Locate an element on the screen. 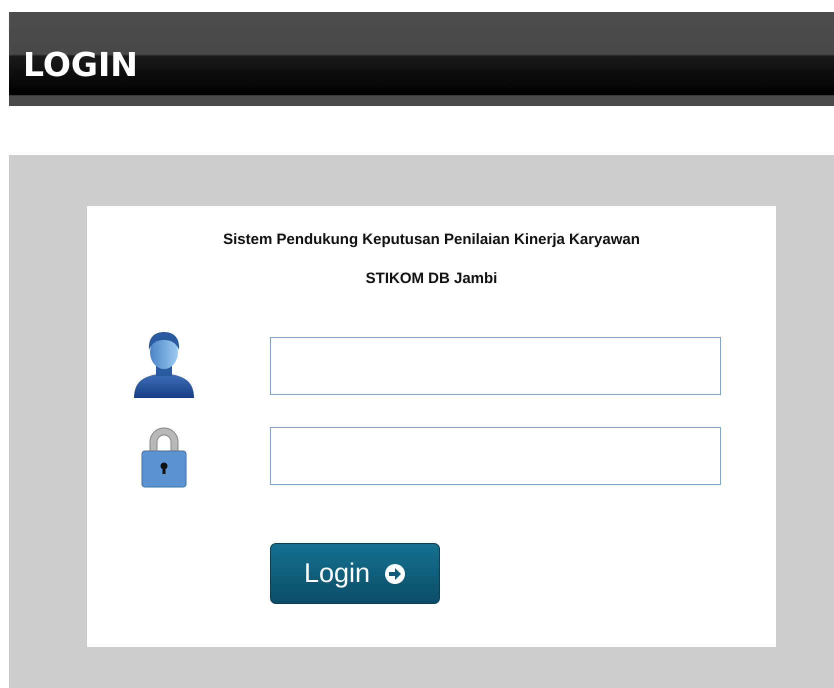 This screenshot has width=834, height=688. login-button: Login is located at coordinates (355, 573).